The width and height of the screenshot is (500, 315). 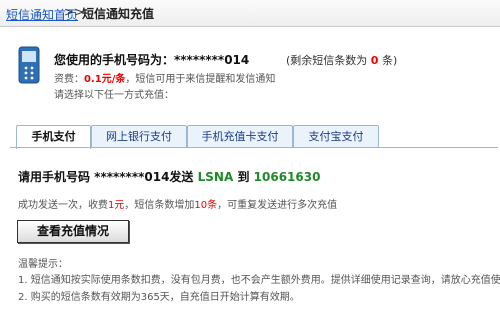 What do you see at coordinates (159, 297) in the screenshot?
I see `tip-item: 2. 购买的短信条数有效期为365天，自充值日开始计算有效期。` at bounding box center [159, 297].